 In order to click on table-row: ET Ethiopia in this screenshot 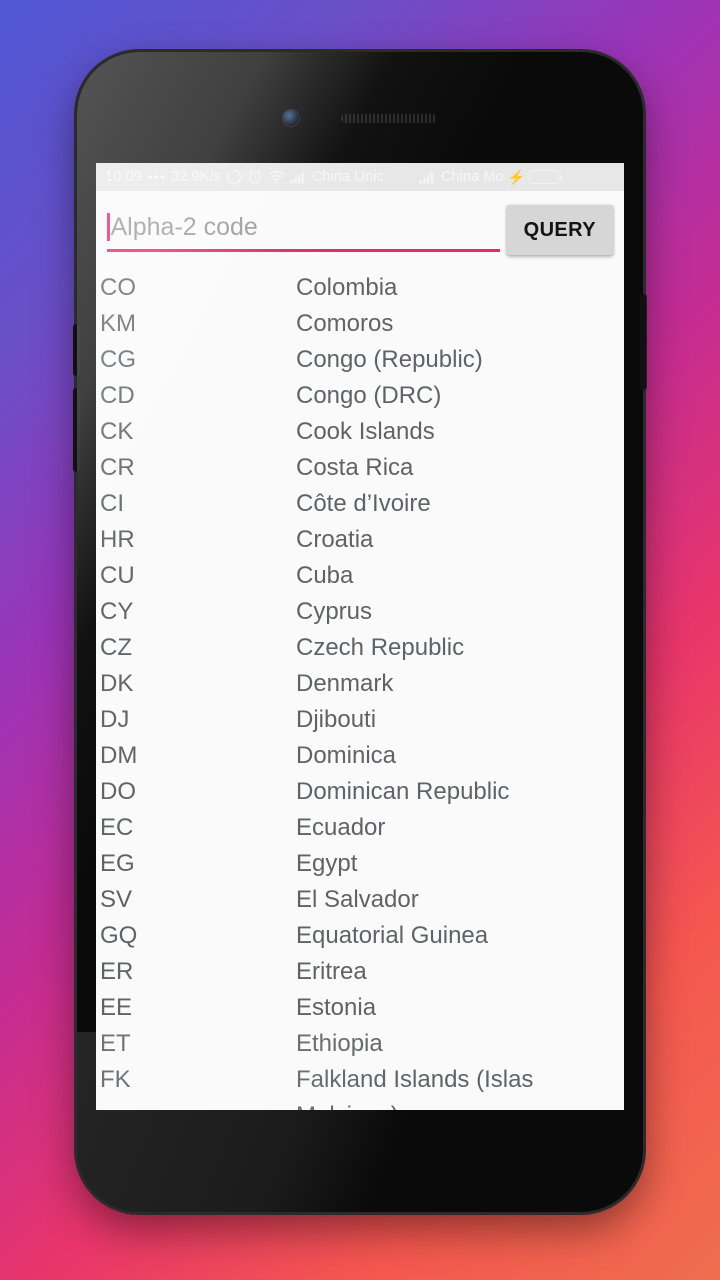, I will do `click(360, 1044)`.